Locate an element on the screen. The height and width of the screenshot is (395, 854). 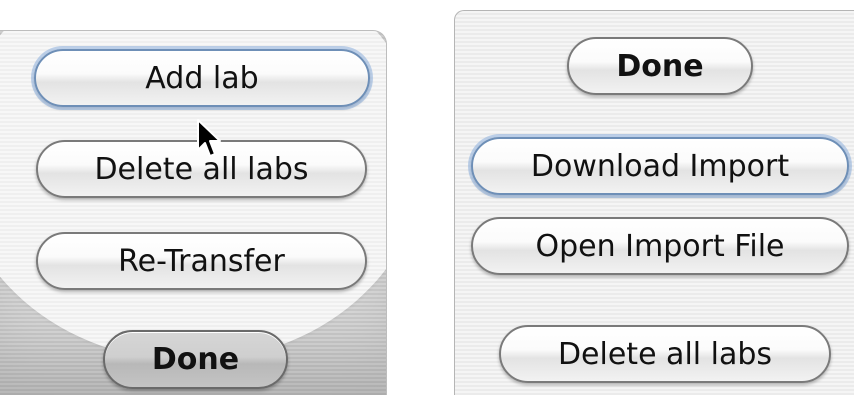
open-import-file-button: Open Import File is located at coordinates (660, 246).